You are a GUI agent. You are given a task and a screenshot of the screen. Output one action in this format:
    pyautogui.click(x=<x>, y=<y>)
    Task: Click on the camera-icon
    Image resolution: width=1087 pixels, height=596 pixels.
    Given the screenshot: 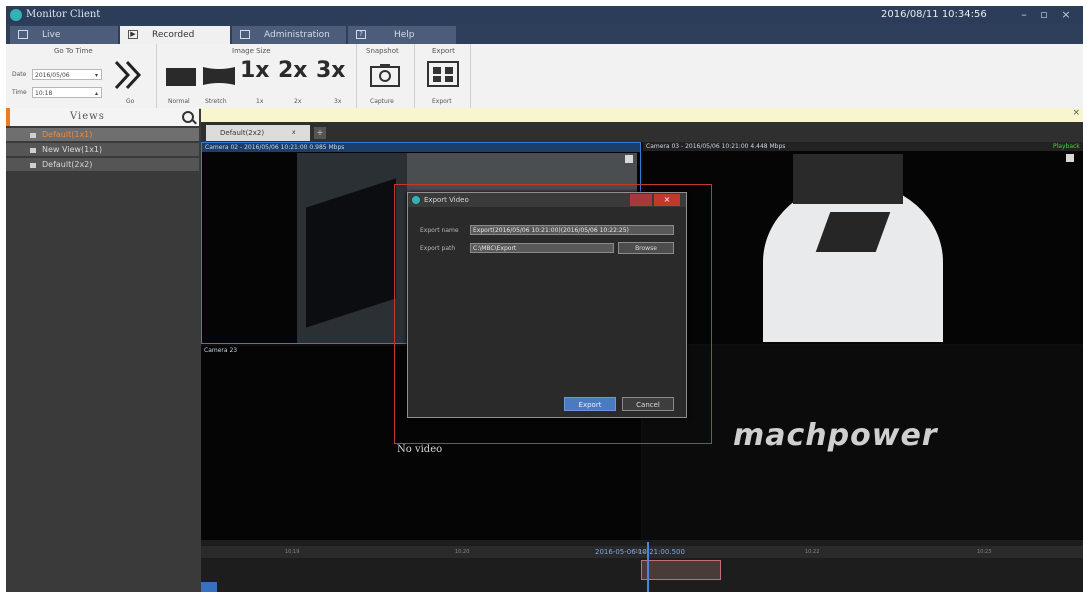 What is the action you would take?
    pyautogui.click(x=385, y=75)
    